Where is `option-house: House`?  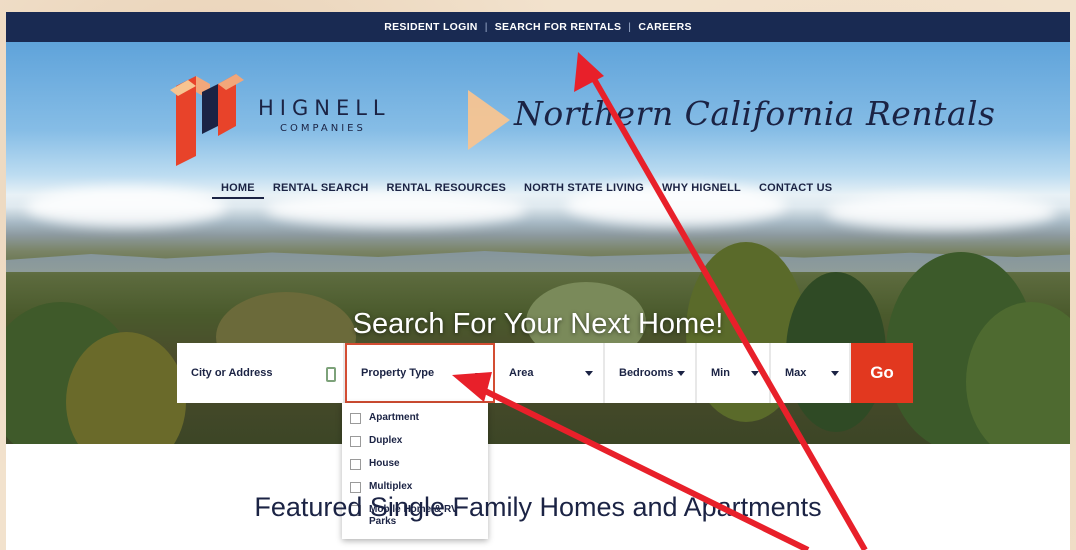
option-house: House is located at coordinates (415, 466).